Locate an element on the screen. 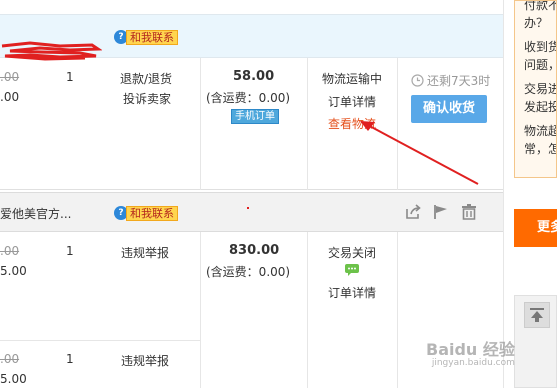 This screenshot has height=388, width=557. watermark-brand: Baidu 经验 is located at coordinates (470, 349).